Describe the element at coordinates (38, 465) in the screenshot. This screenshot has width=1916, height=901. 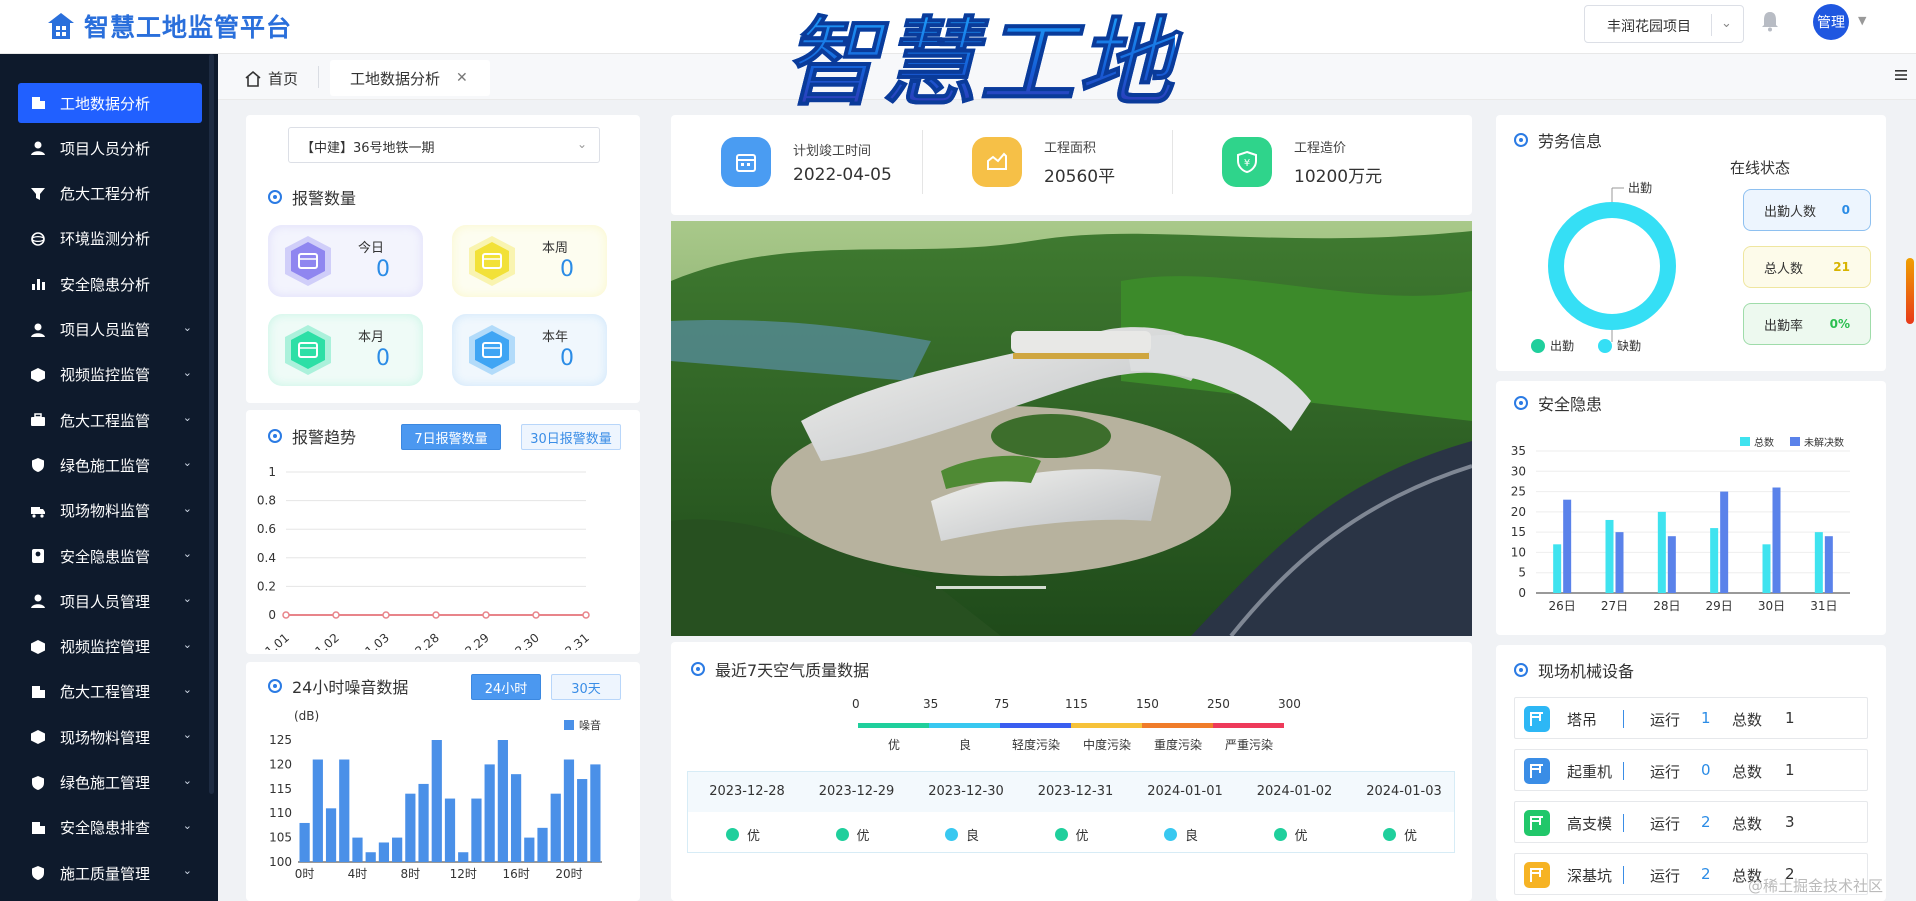
I see `shield-icon` at that location.